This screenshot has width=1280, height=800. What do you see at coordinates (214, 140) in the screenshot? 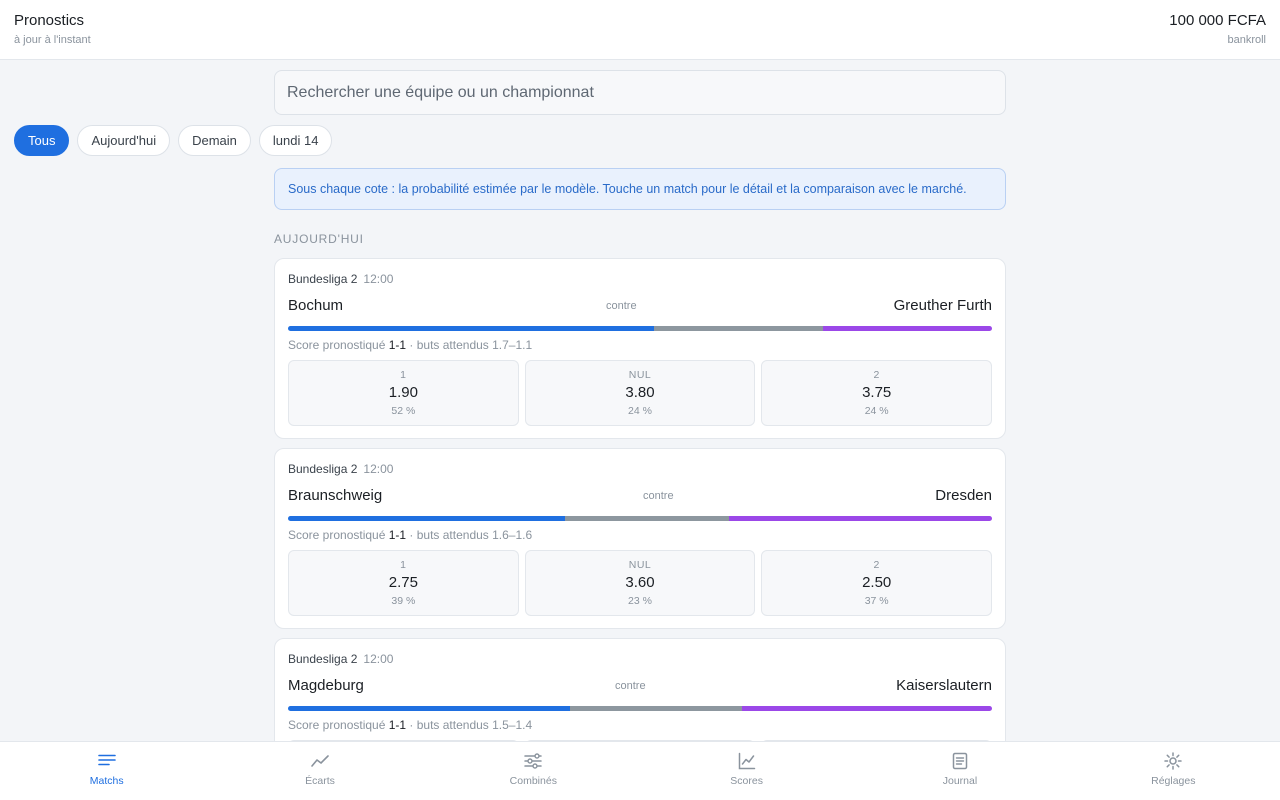
I see `filter-chip-tomorrow: Demain` at bounding box center [214, 140].